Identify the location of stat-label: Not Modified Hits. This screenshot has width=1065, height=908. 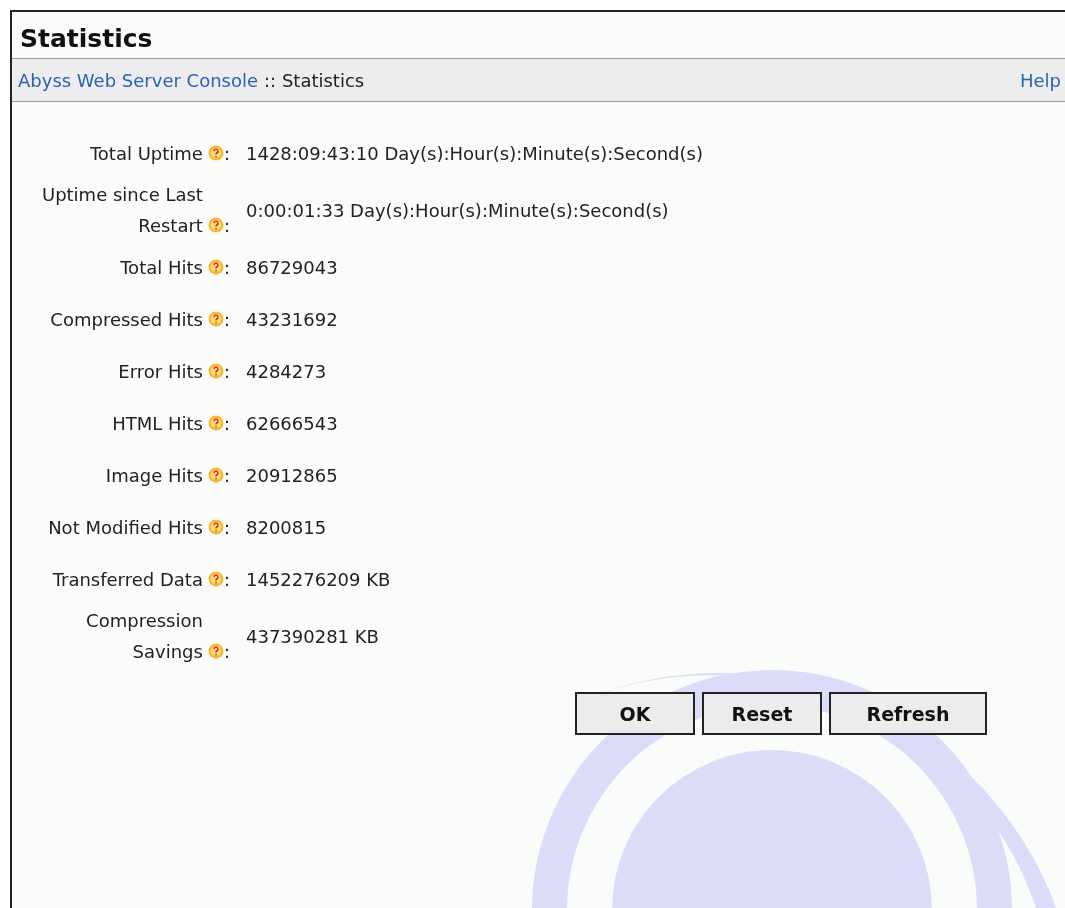
(125, 527).